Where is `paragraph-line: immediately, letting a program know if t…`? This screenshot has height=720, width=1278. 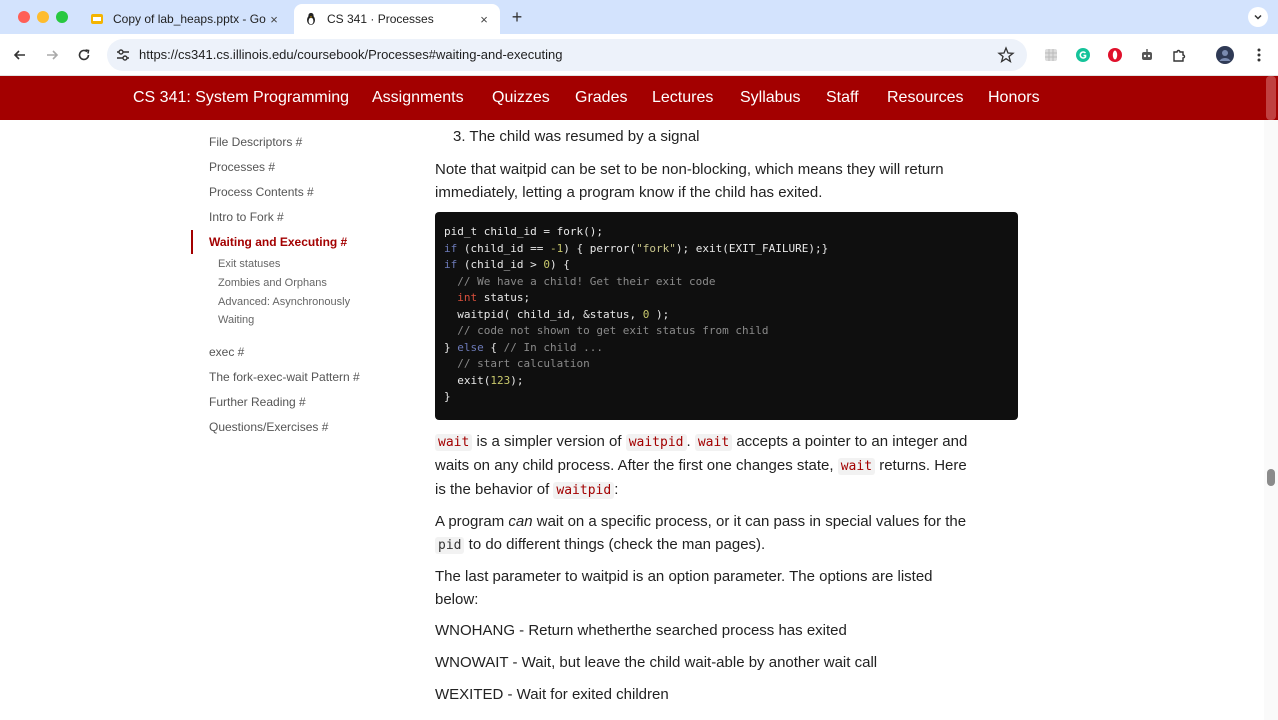
paragraph-line: immediately, letting a program know if t… is located at coordinates (629, 192).